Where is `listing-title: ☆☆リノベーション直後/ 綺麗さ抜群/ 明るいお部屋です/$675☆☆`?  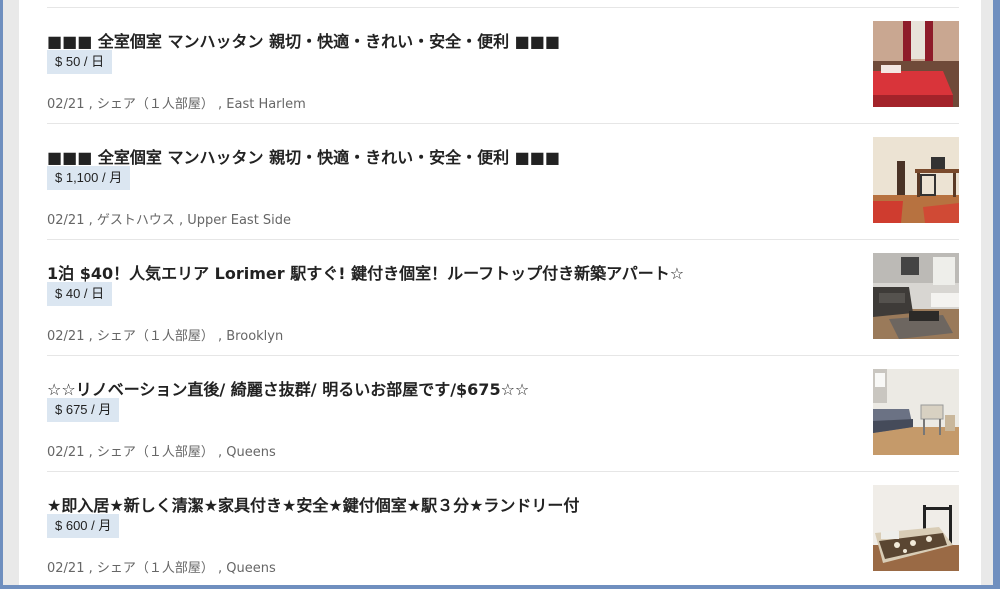 listing-title: ☆☆リノベーション直後/ 綺麗さ抜群/ 明るいお部屋です/$675☆☆ is located at coordinates (447, 388).